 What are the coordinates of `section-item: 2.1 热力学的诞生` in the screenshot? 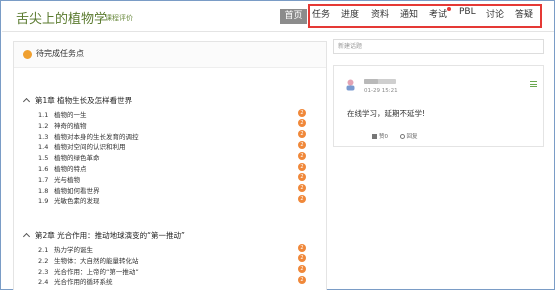 It's located at (65, 249).